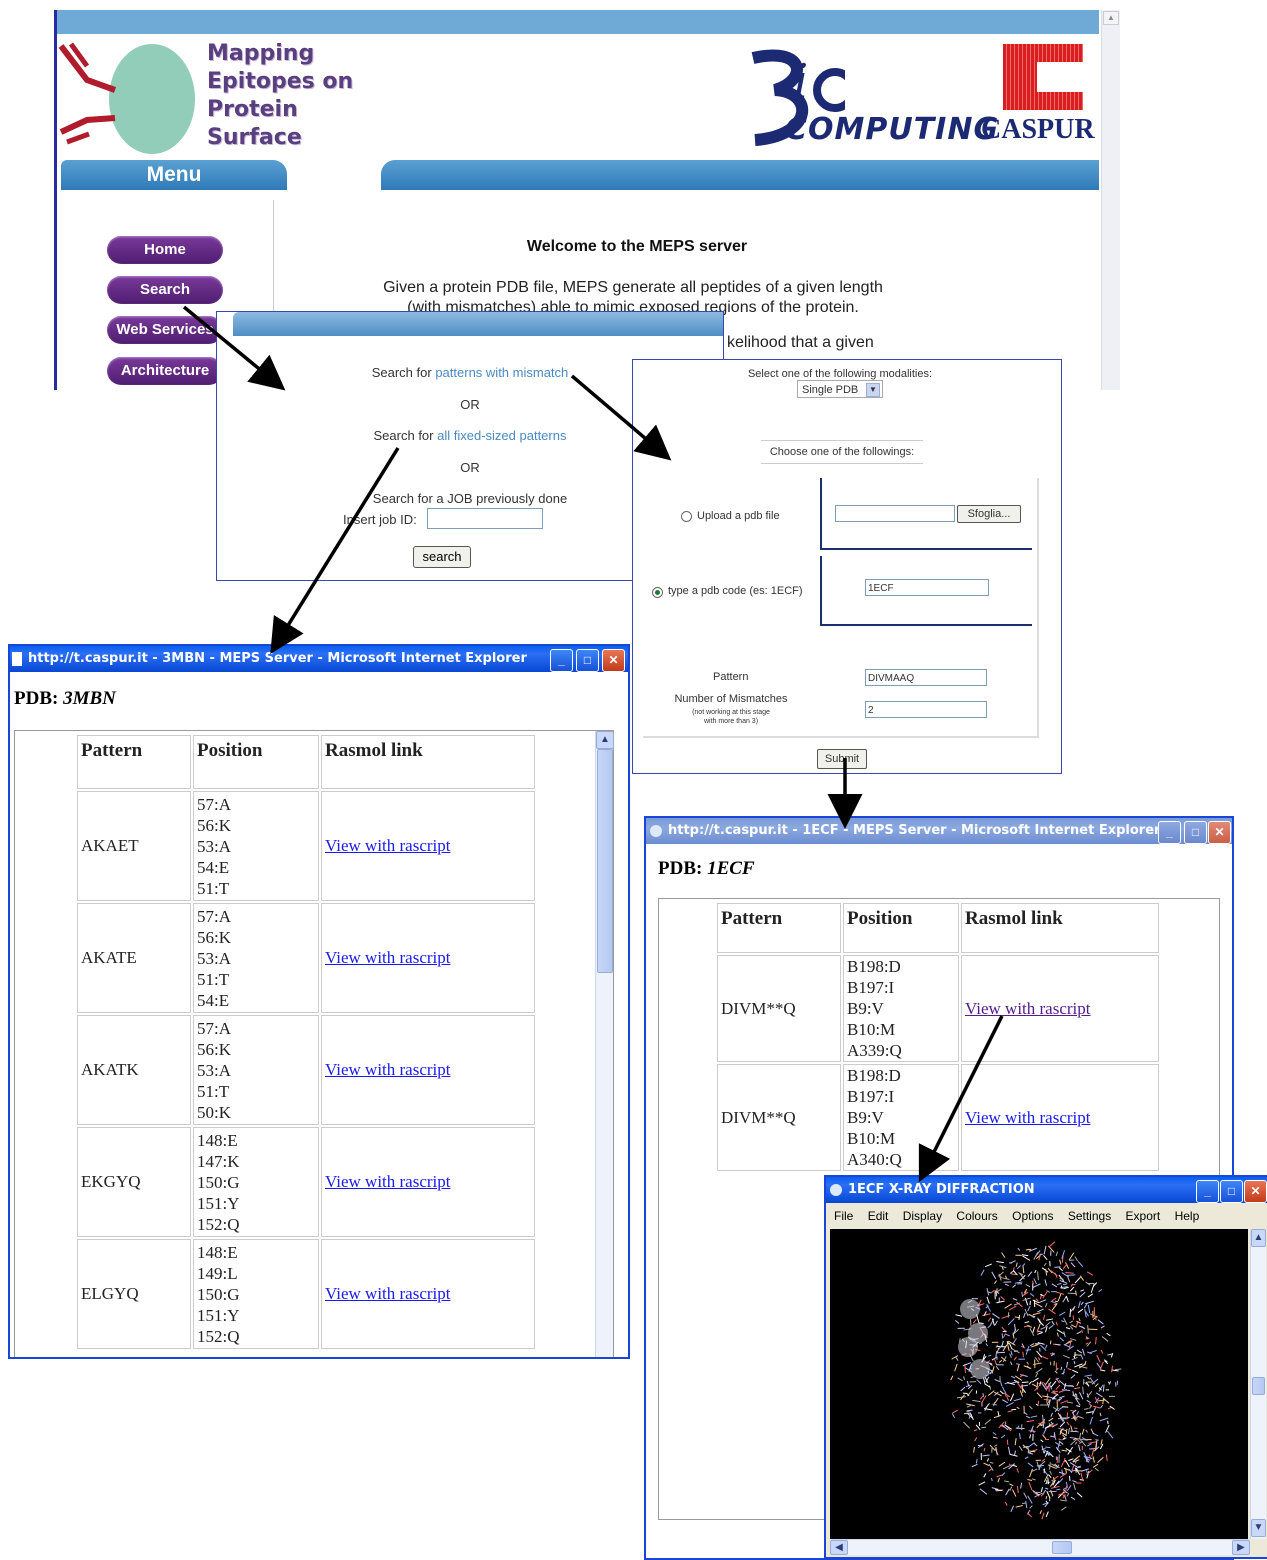 This screenshot has width=1267, height=1560. Describe the element at coordinates (604, 1045) in the screenshot. I see `vertical-scrollbar: ▲` at that location.